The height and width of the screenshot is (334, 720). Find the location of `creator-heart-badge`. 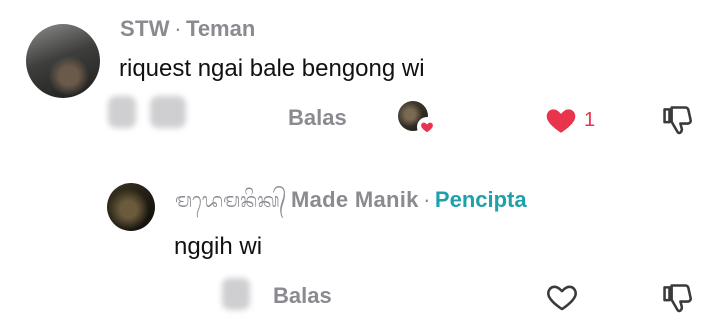

creator-heart-badge is located at coordinates (427, 127).